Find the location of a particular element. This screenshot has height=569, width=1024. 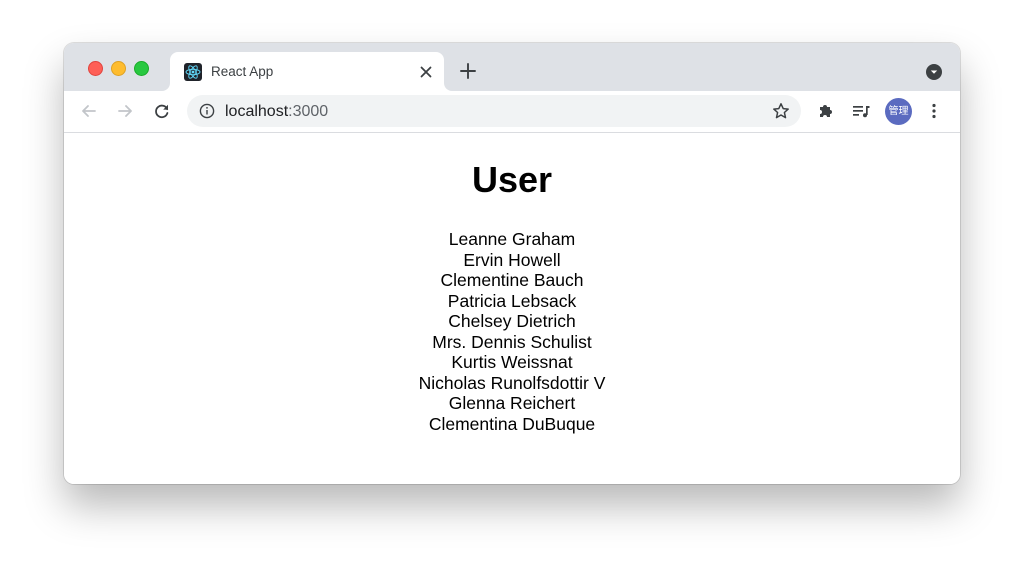

tab-react-app: React App is located at coordinates (307, 71).